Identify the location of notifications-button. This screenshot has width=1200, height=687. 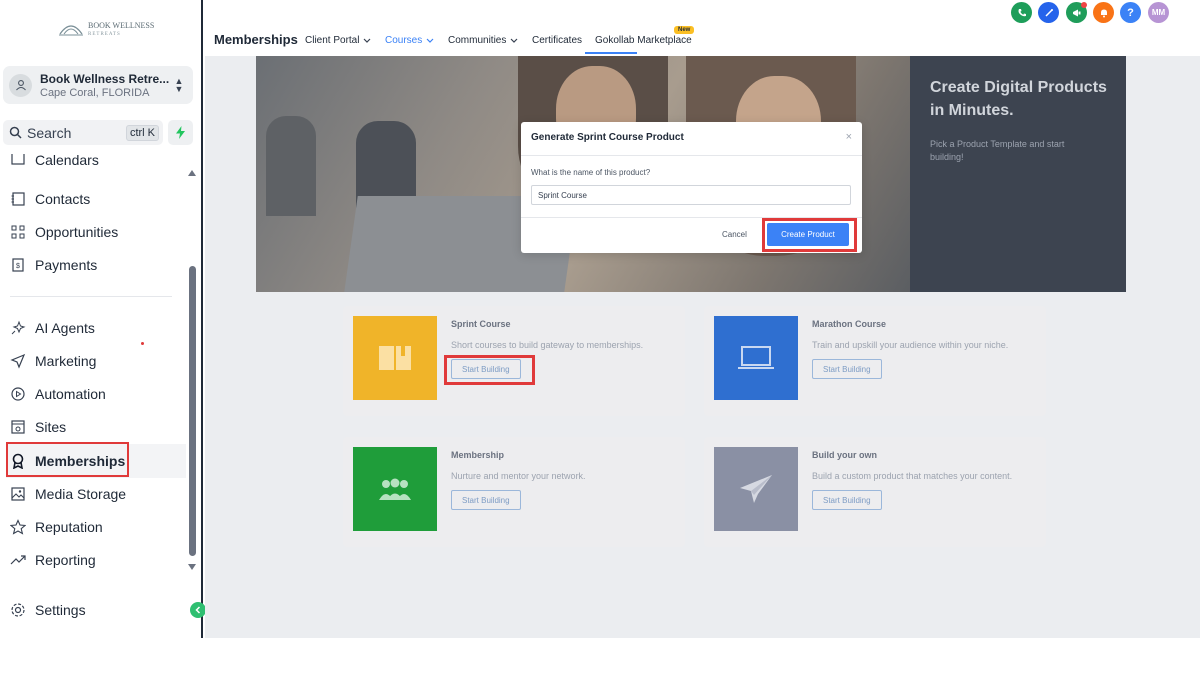
(1103, 12).